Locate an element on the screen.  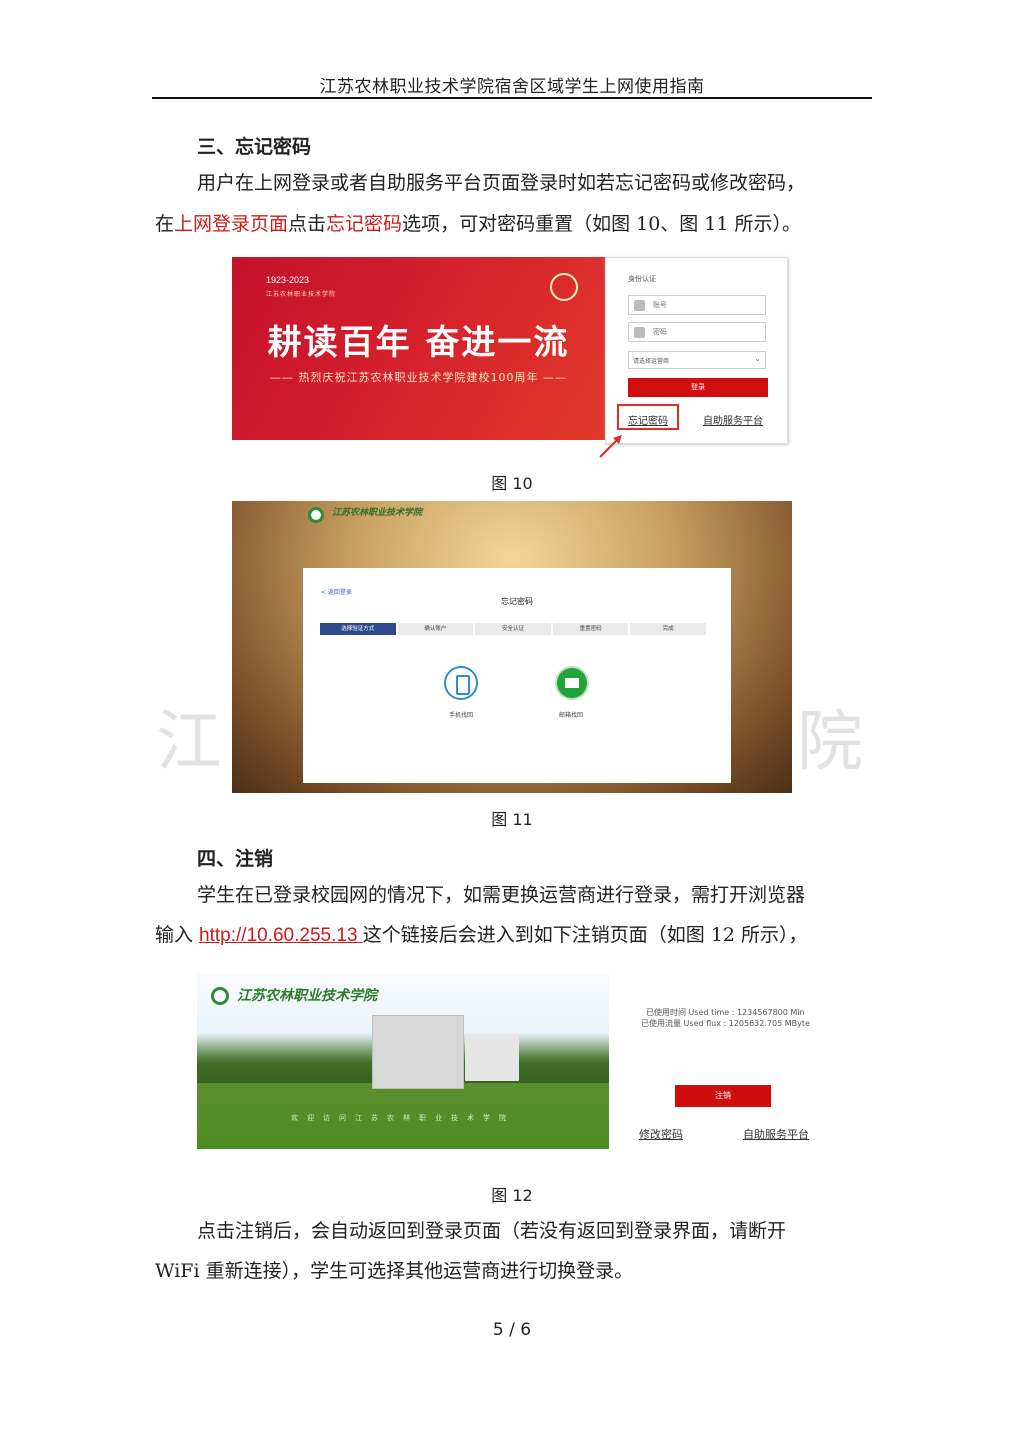
email-recovery-icon is located at coordinates (572, 683).